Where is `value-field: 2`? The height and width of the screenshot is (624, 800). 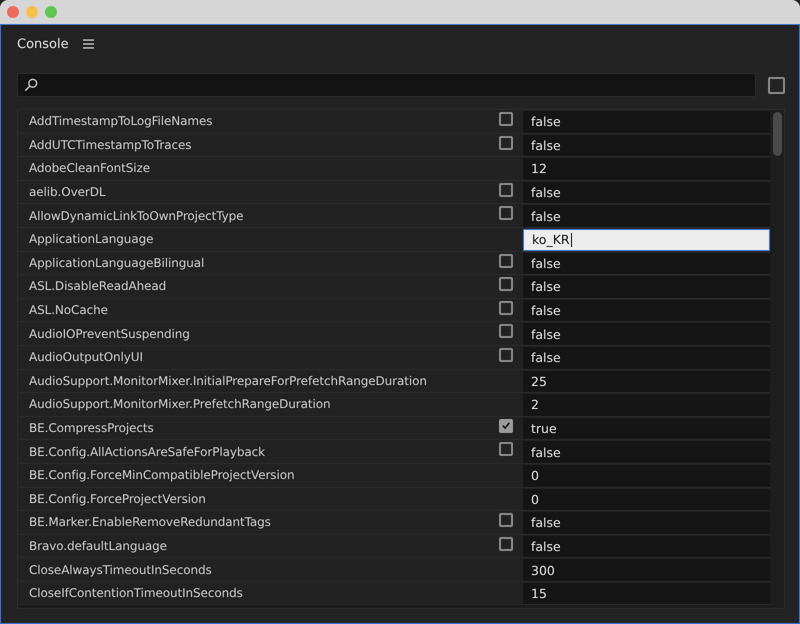 value-field: 2 is located at coordinates (646, 405).